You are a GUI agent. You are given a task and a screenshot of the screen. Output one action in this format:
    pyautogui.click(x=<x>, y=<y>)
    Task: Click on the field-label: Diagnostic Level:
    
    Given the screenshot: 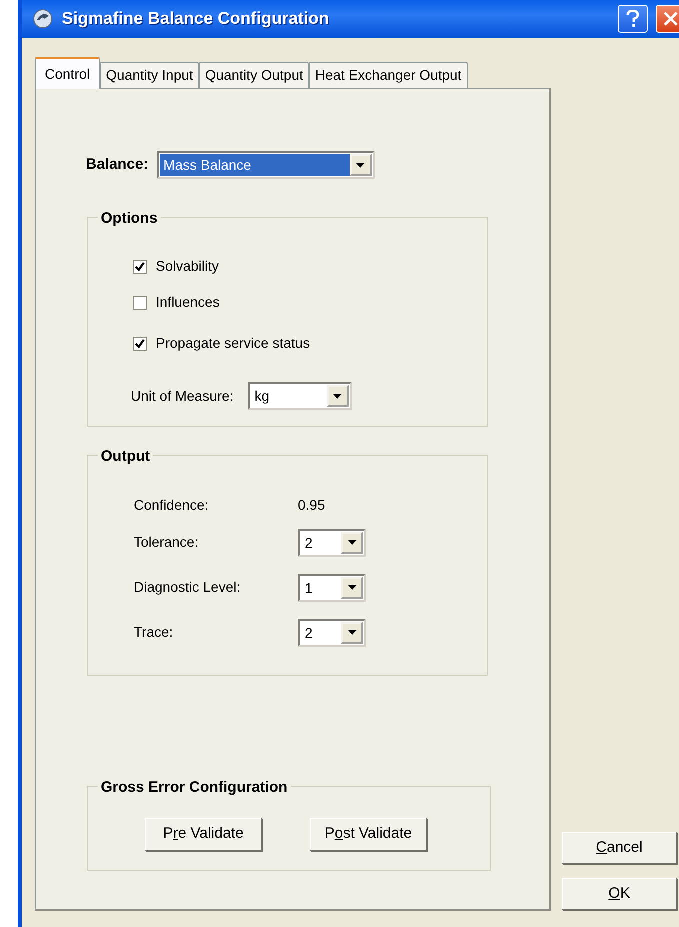 What is the action you would take?
    pyautogui.click(x=188, y=587)
    